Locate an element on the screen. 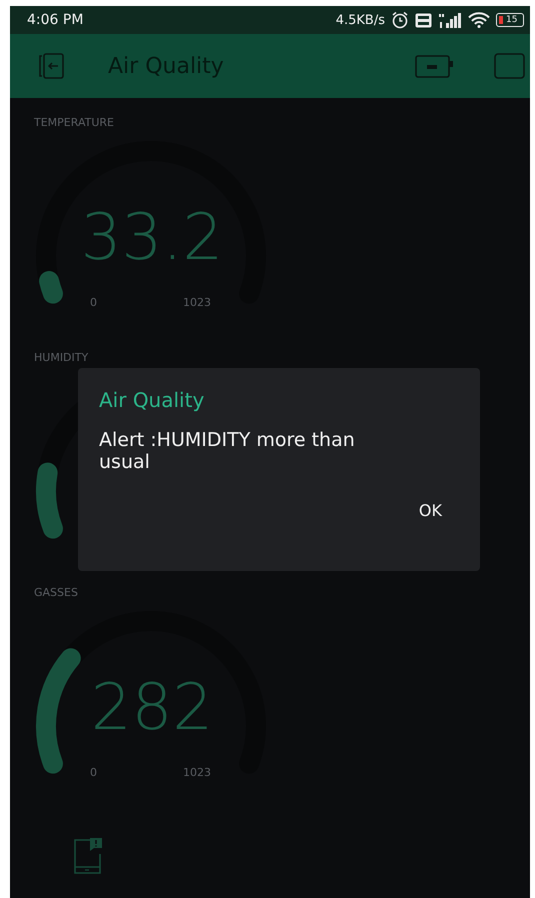  square-icon is located at coordinates (509, 66).